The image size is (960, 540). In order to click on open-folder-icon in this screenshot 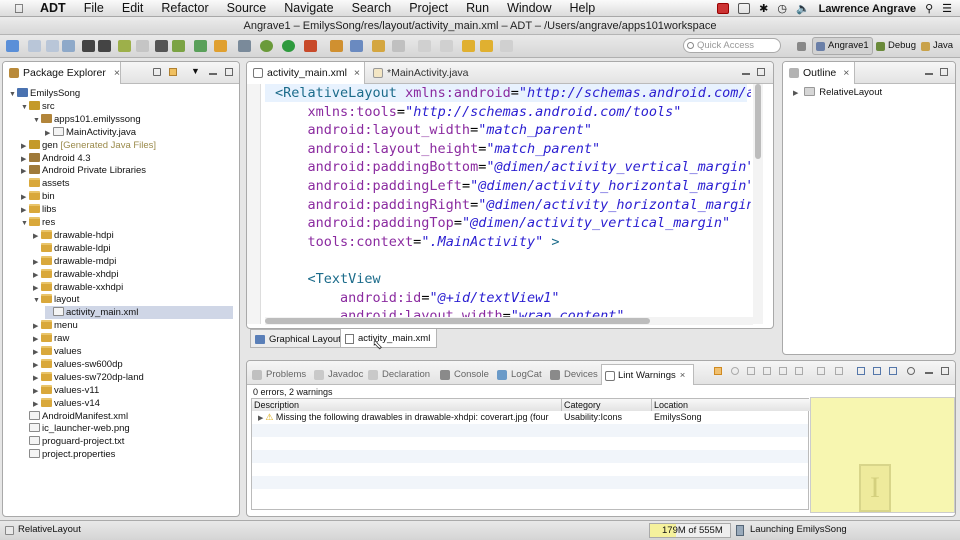, I will do `click(378, 46)`.